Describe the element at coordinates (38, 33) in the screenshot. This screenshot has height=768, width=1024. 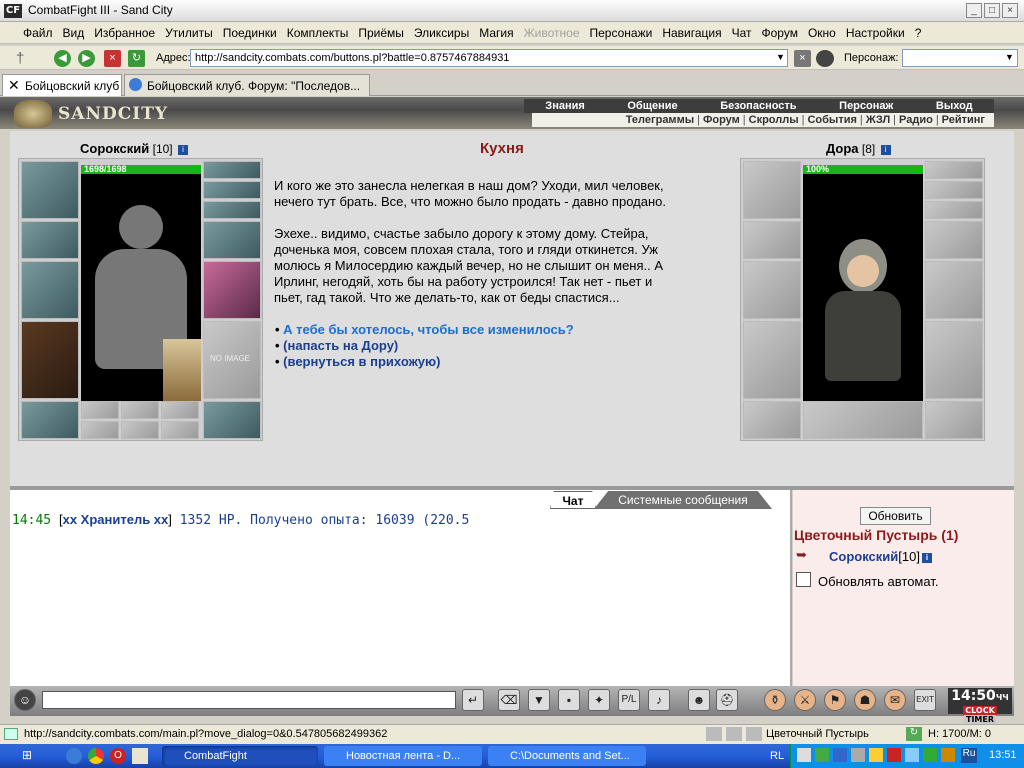
I see `menu-item: Файл` at that location.